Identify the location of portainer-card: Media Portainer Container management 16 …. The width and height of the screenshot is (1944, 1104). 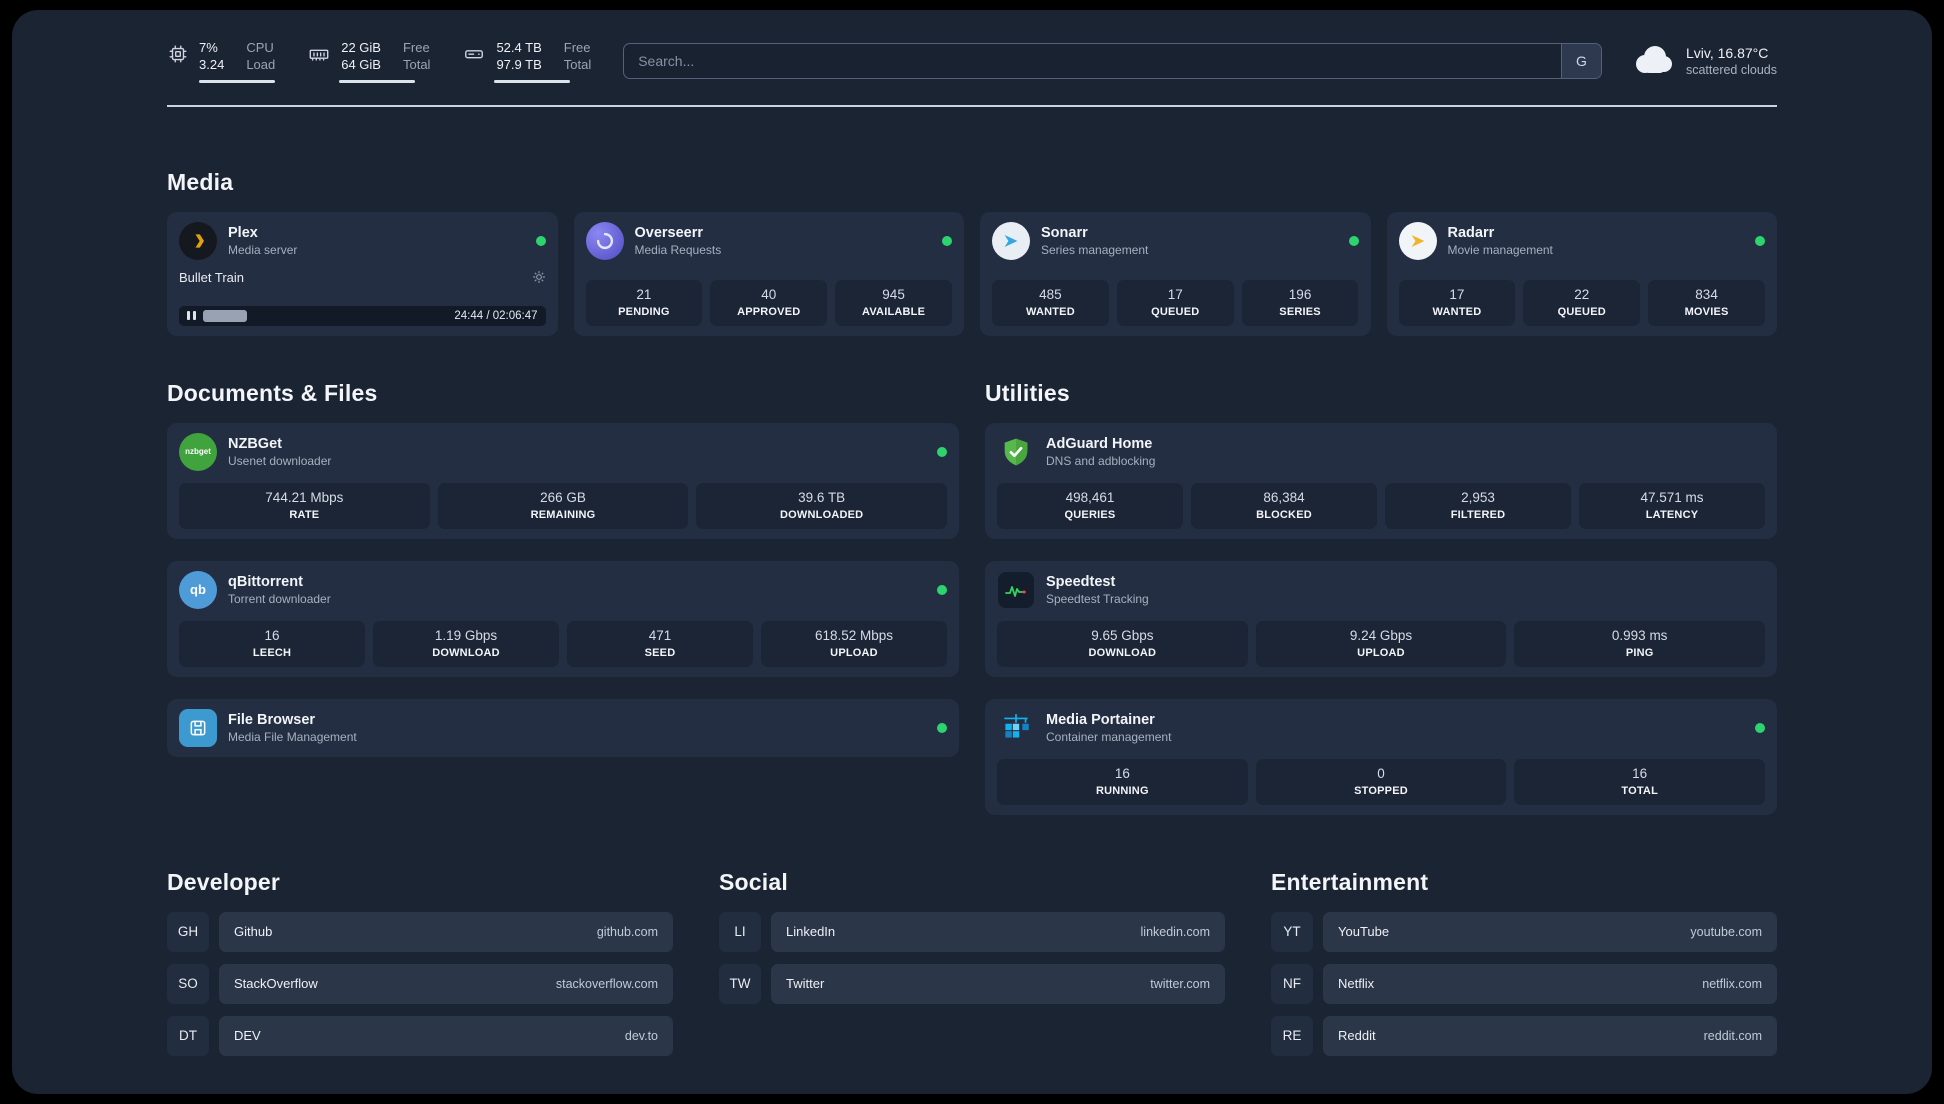
(1381, 756).